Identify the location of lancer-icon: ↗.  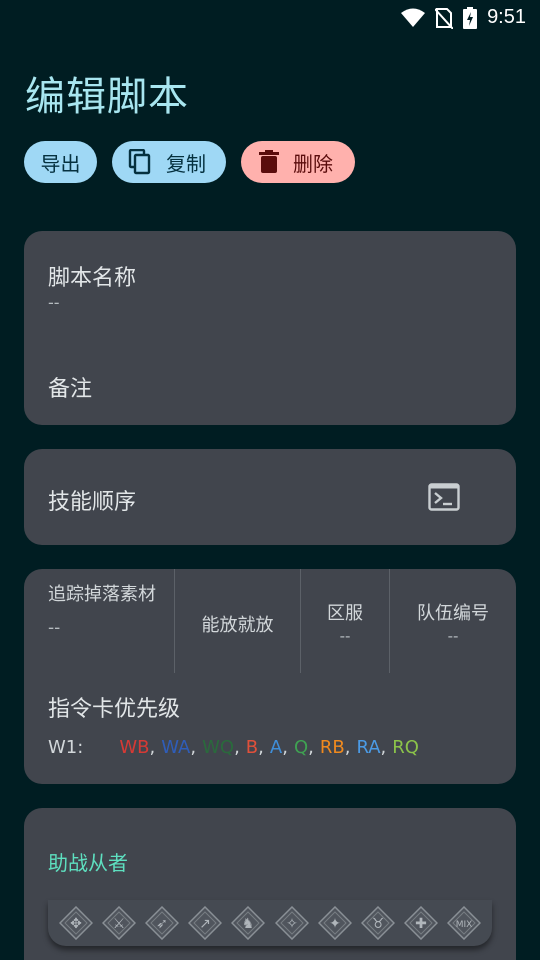
(205, 923).